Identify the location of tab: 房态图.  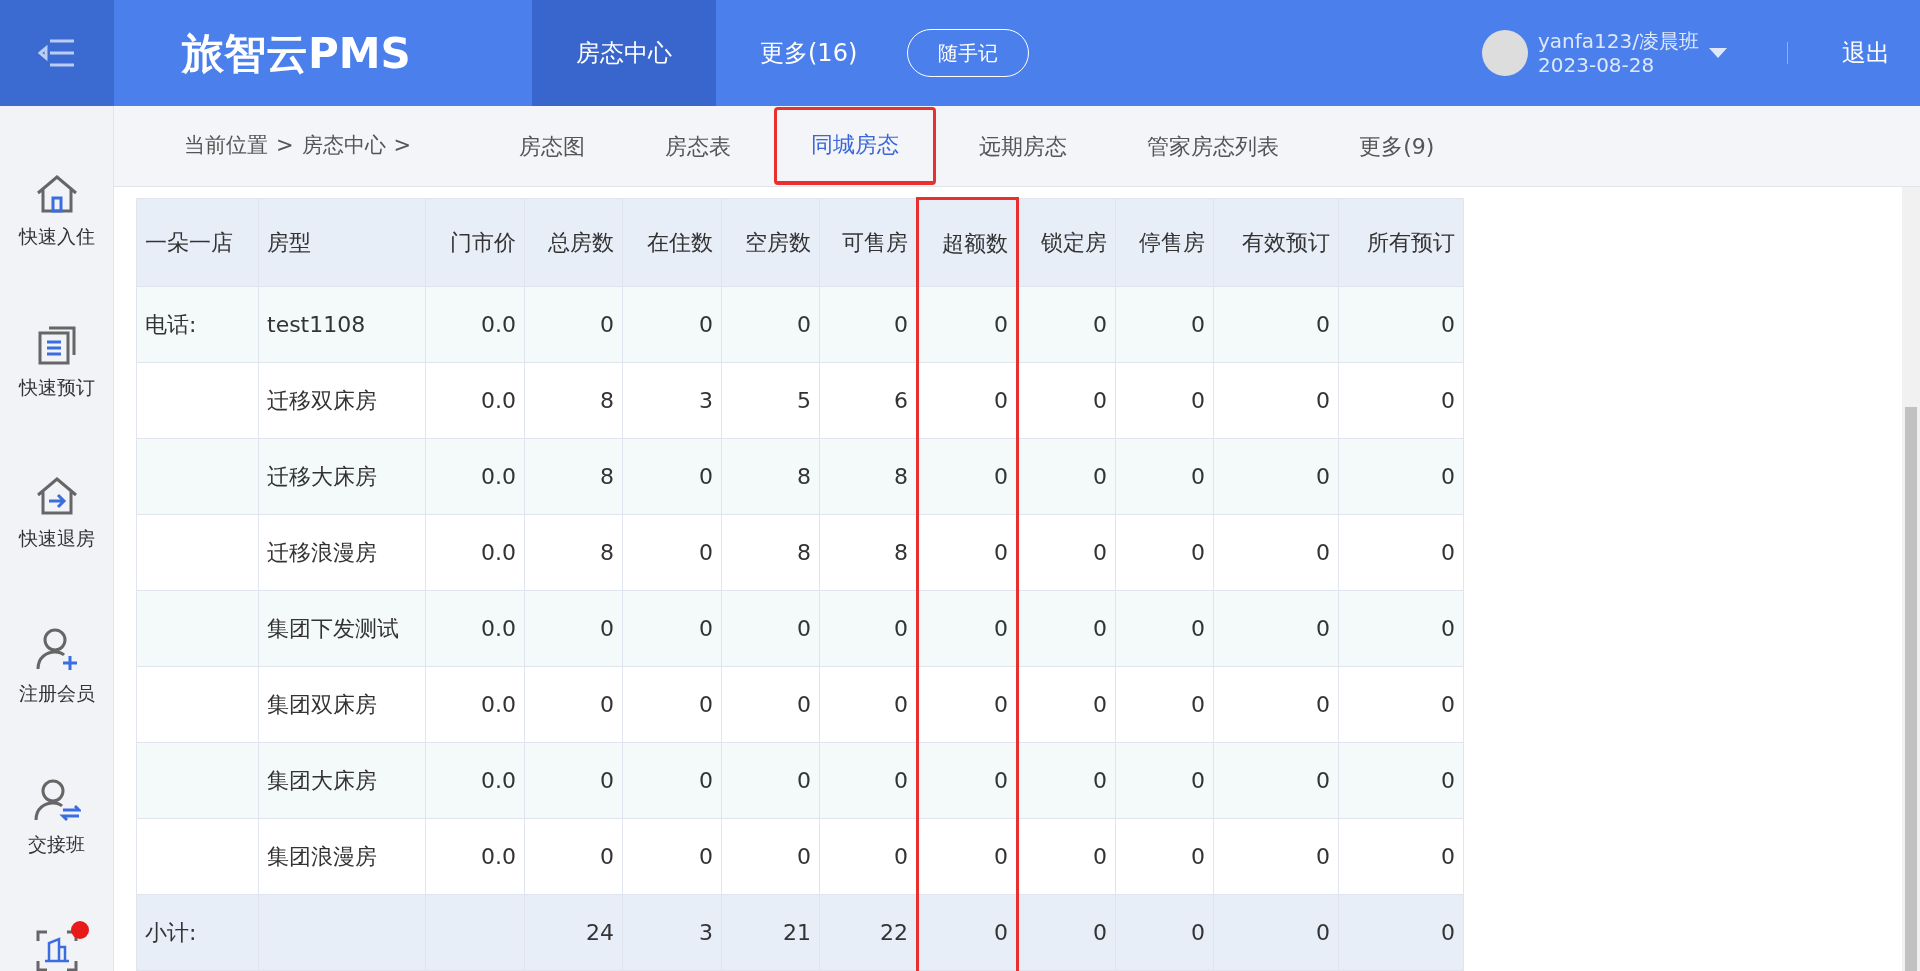
(552, 146).